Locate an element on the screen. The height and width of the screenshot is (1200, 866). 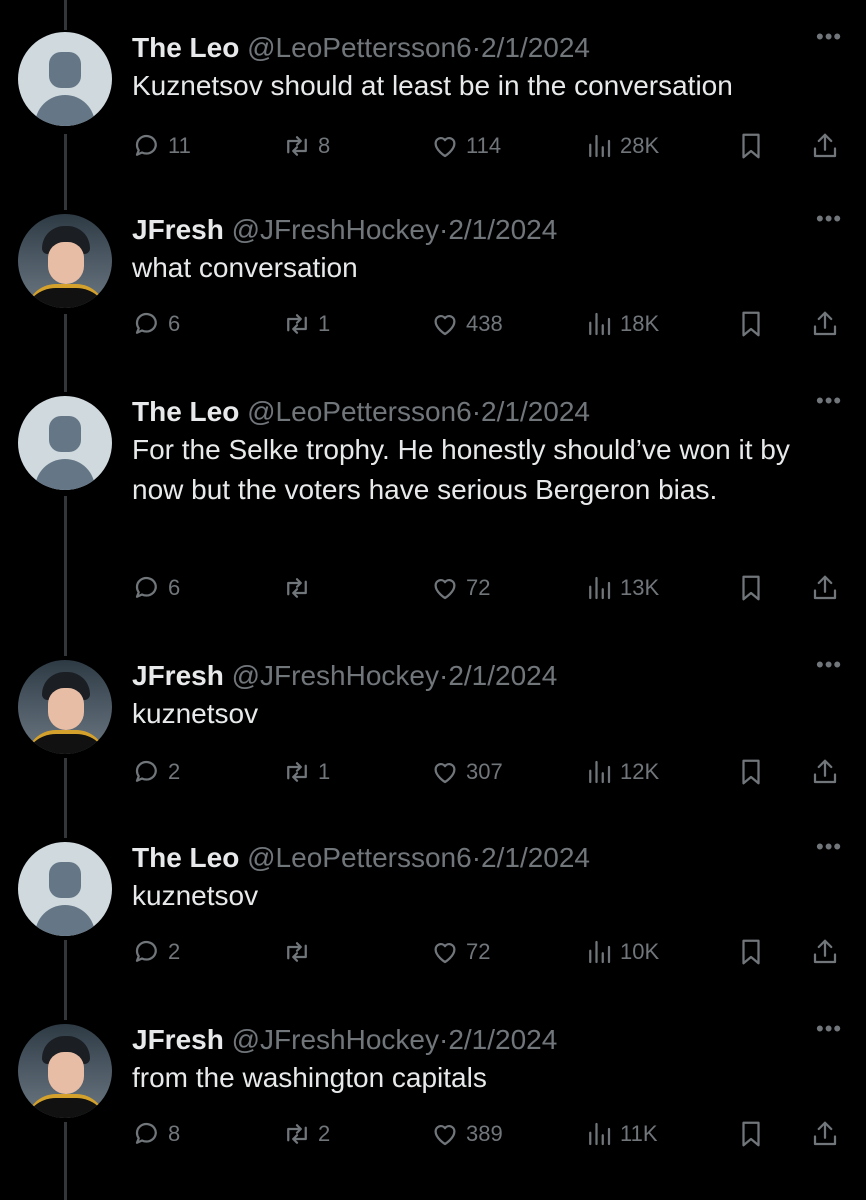
action-bar: 8 2 389 11K is located at coordinates (488, 1134).